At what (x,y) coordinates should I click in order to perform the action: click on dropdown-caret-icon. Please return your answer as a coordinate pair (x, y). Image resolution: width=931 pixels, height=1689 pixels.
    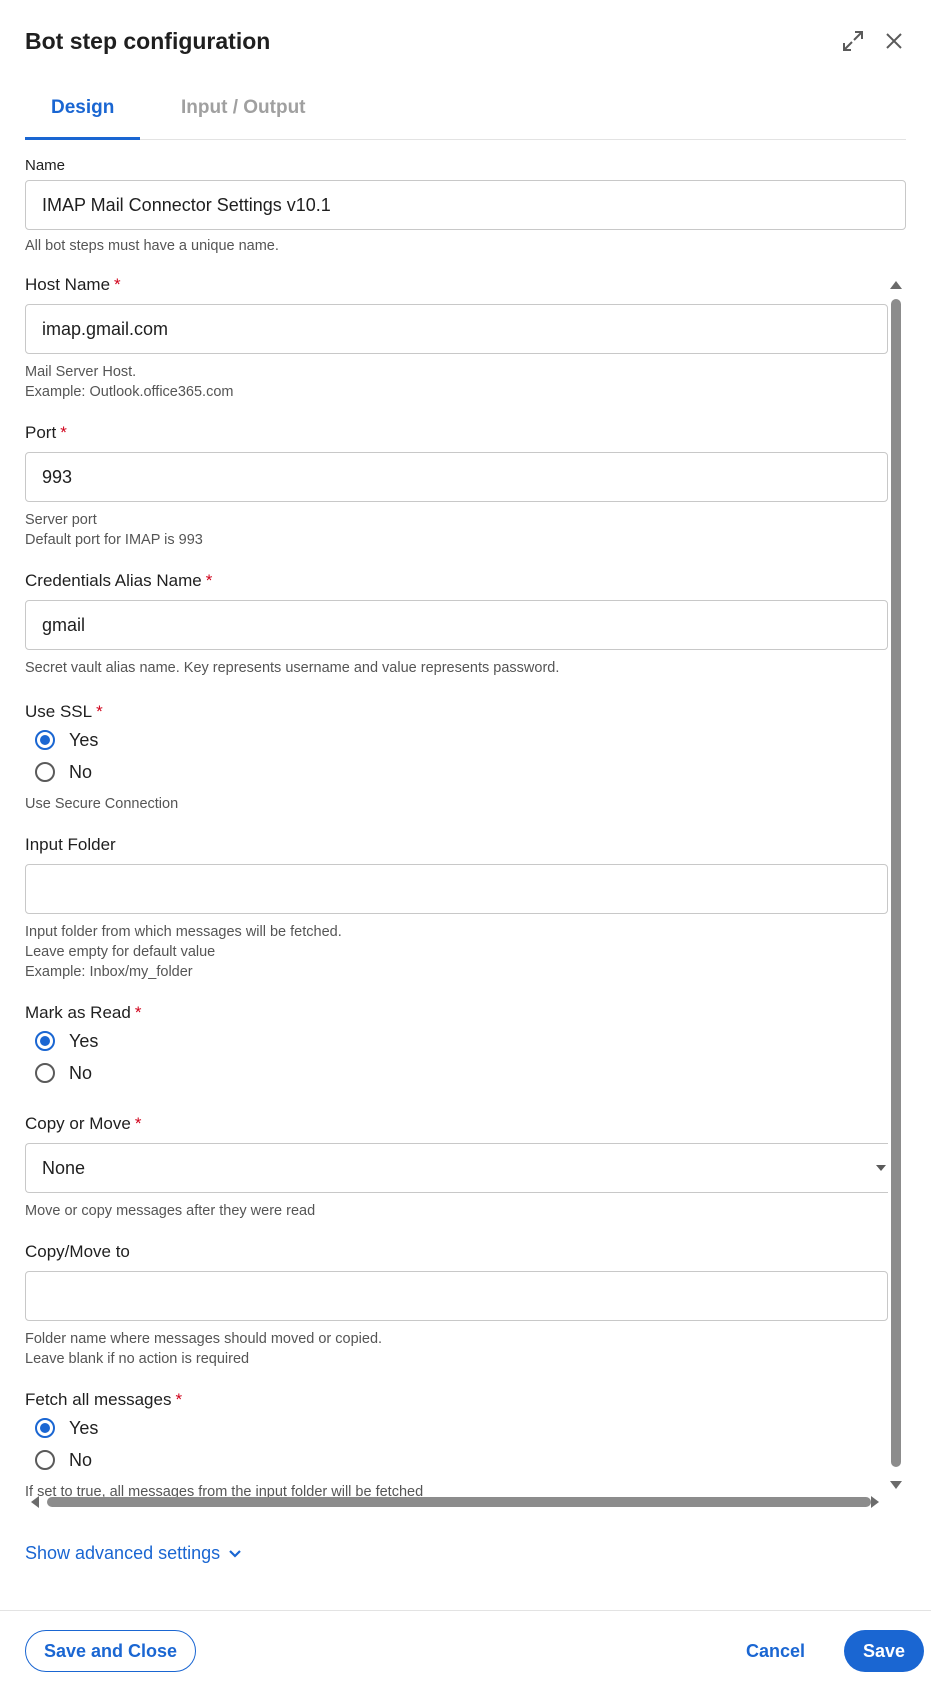
    Looking at the image, I should click on (881, 1168).